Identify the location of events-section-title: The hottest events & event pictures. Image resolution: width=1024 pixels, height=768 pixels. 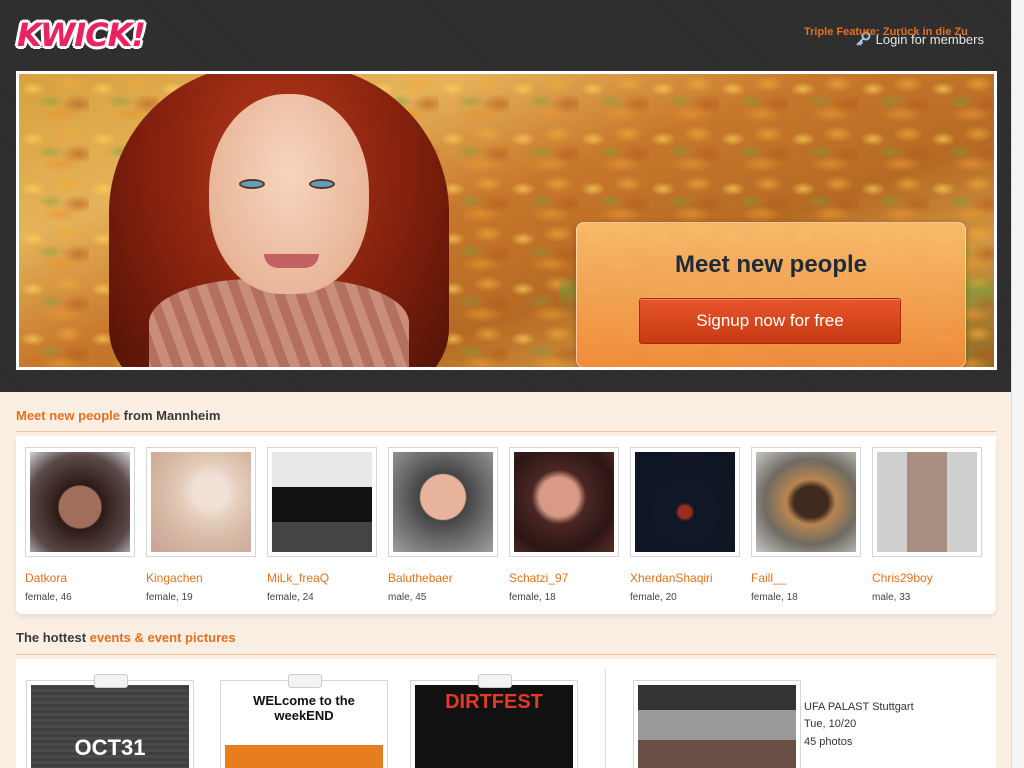
(126, 637).